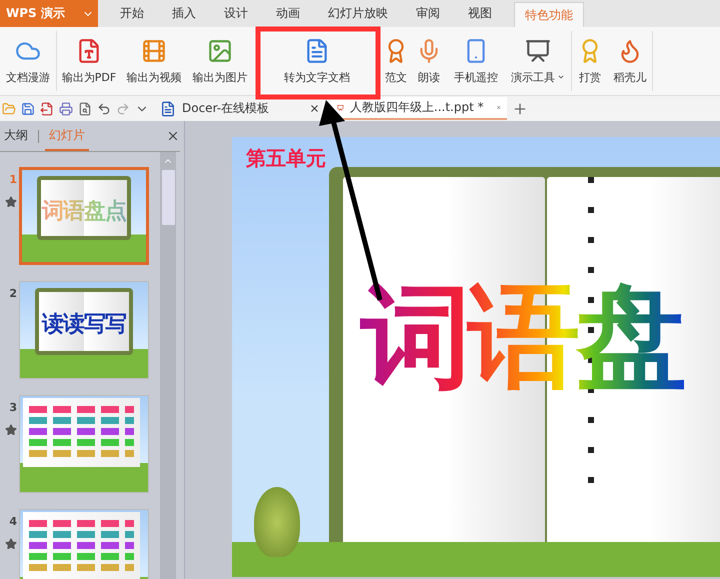 The height and width of the screenshot is (579, 720). I want to click on scrollbar-thumb, so click(168, 197).